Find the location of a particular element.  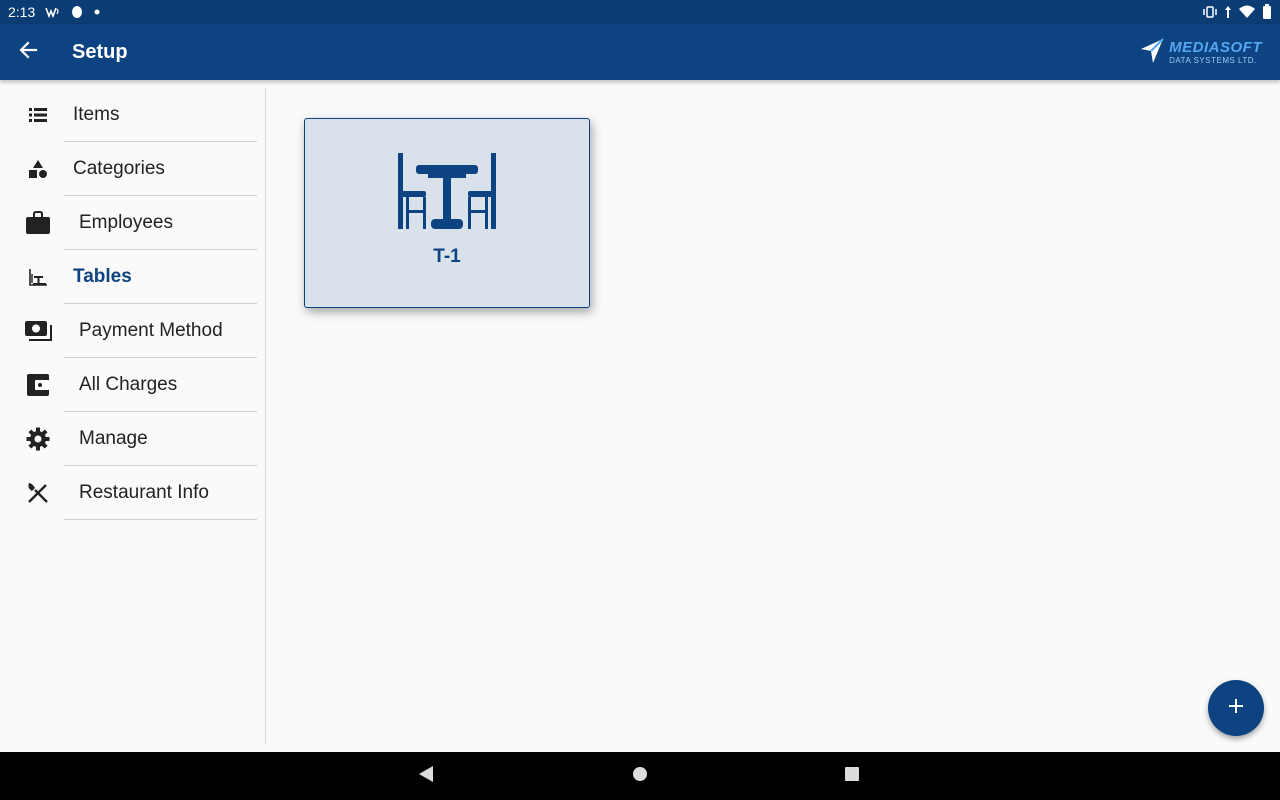

add-table-button is located at coordinates (1236, 708).